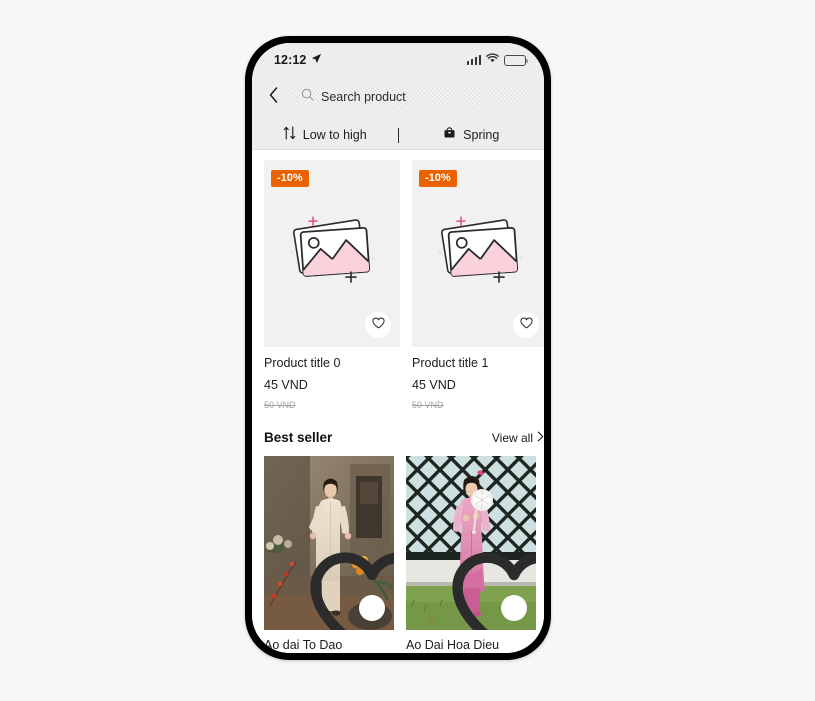 The width and height of the screenshot is (815, 701). What do you see at coordinates (303, 645) in the screenshot?
I see `best-seller-title: Ao dai To Dao` at bounding box center [303, 645].